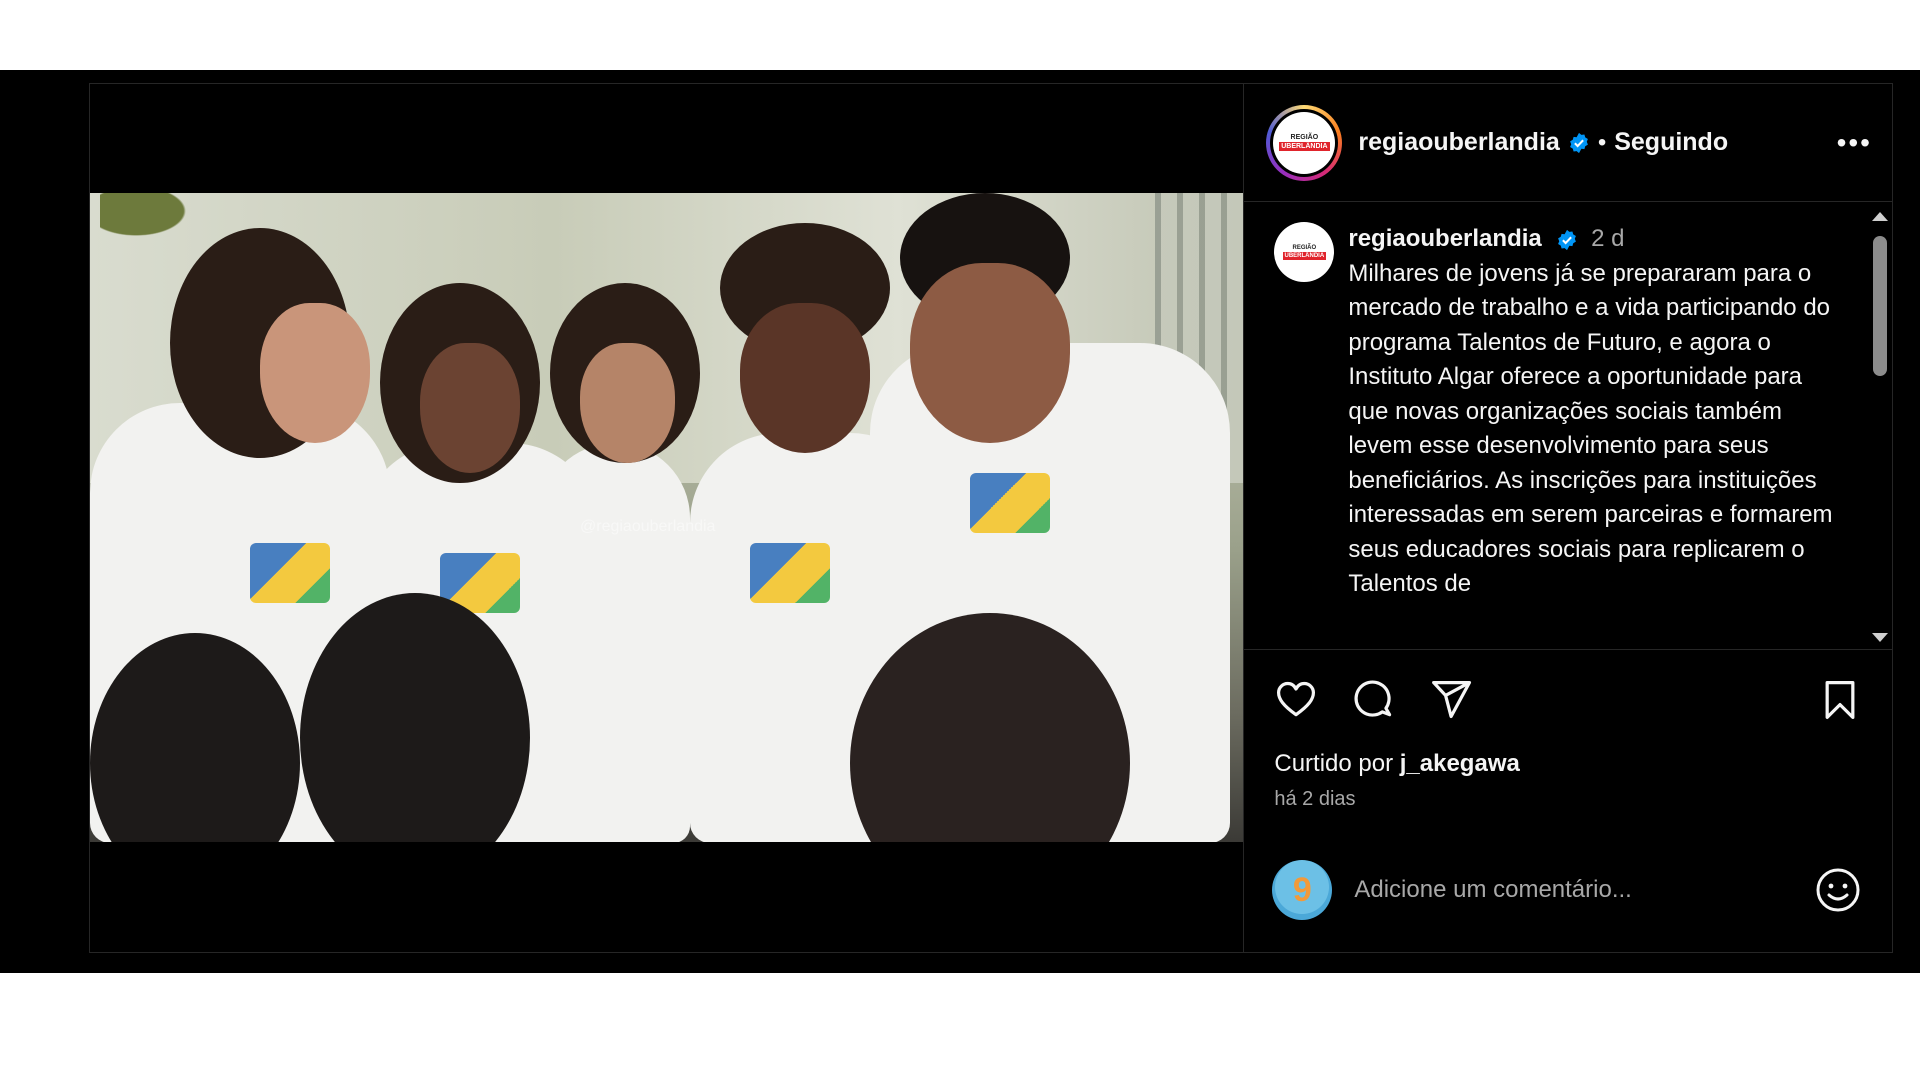 Image resolution: width=1920 pixels, height=1080 pixels. I want to click on caption-avatar-line2: UBERLÂNDIA, so click(1304, 255).